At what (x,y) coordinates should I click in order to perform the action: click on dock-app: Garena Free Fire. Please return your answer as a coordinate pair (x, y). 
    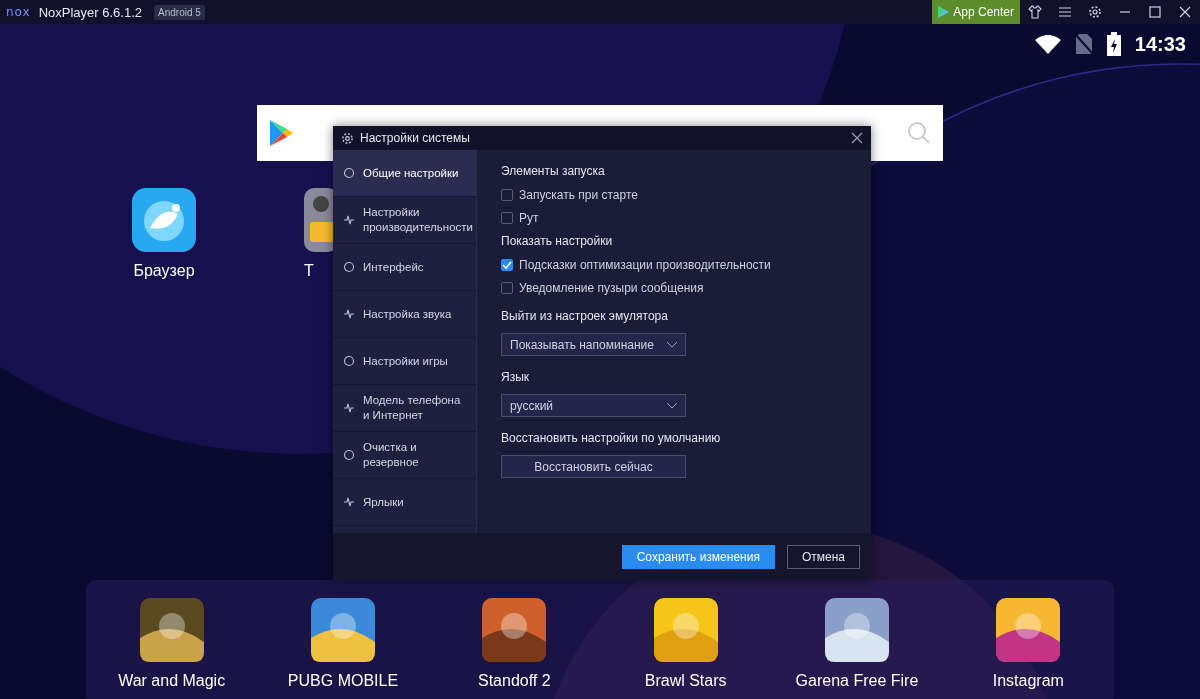
    Looking at the image, I should click on (856, 644).